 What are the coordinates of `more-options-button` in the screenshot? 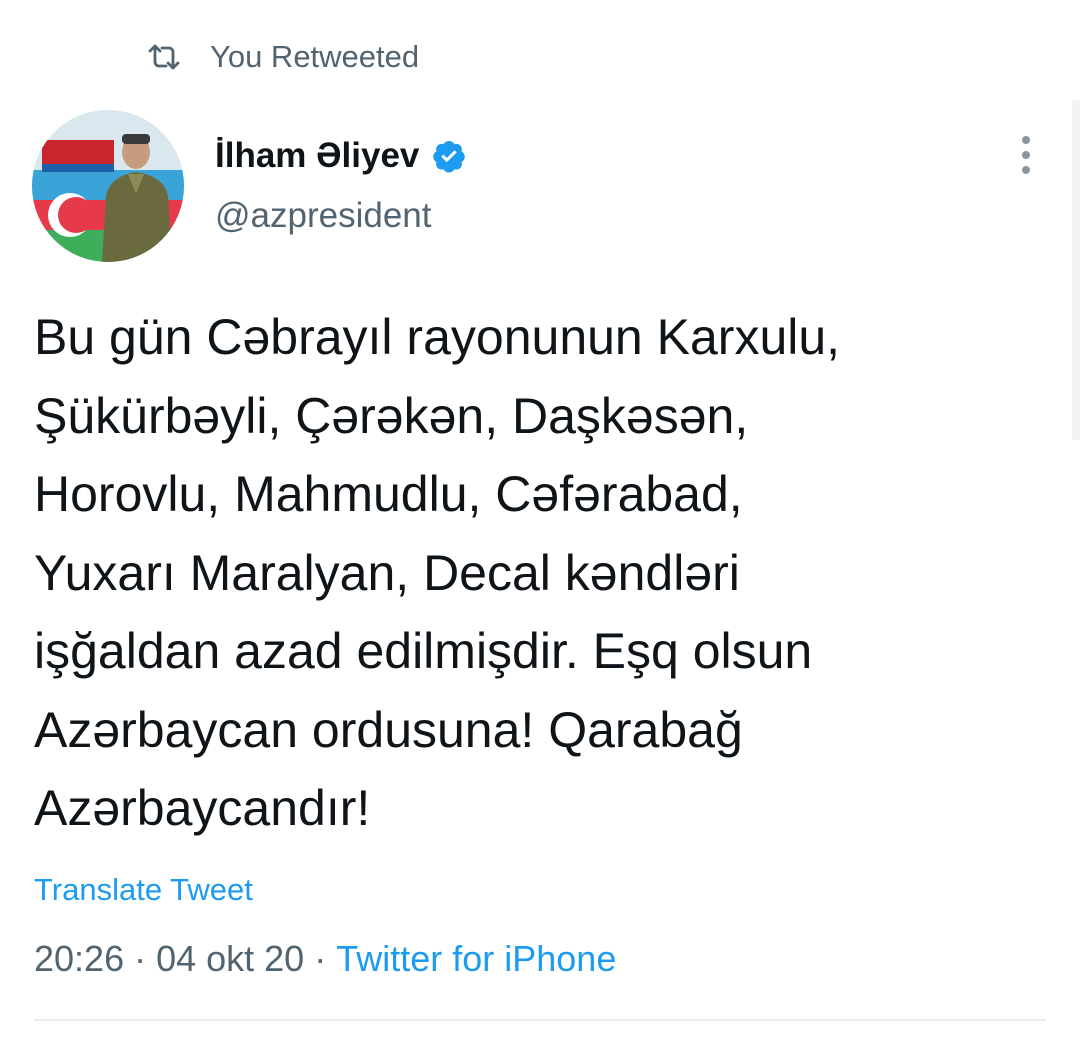 It's located at (1026, 155).